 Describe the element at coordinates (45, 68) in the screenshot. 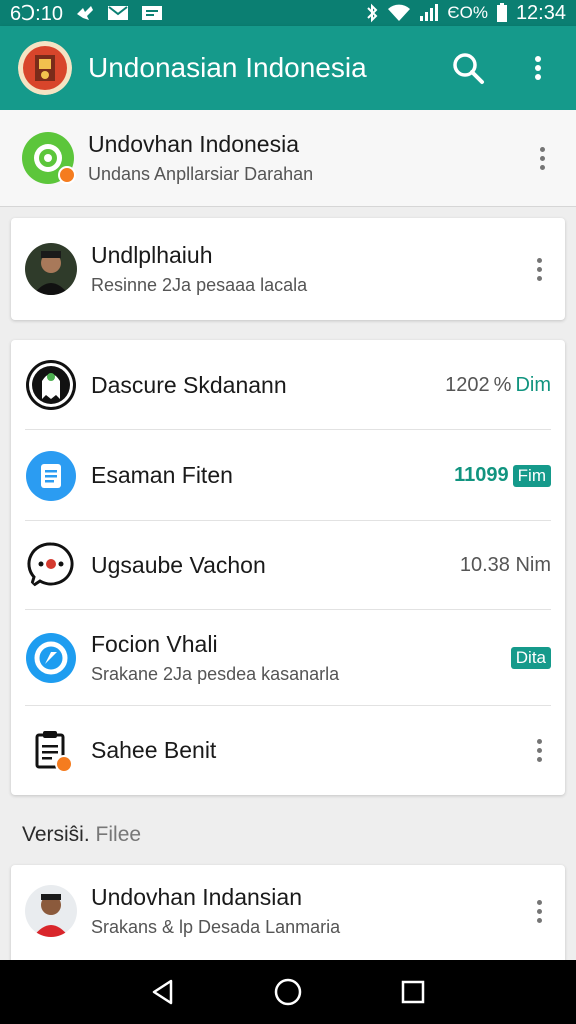

I see `app-logo` at that location.